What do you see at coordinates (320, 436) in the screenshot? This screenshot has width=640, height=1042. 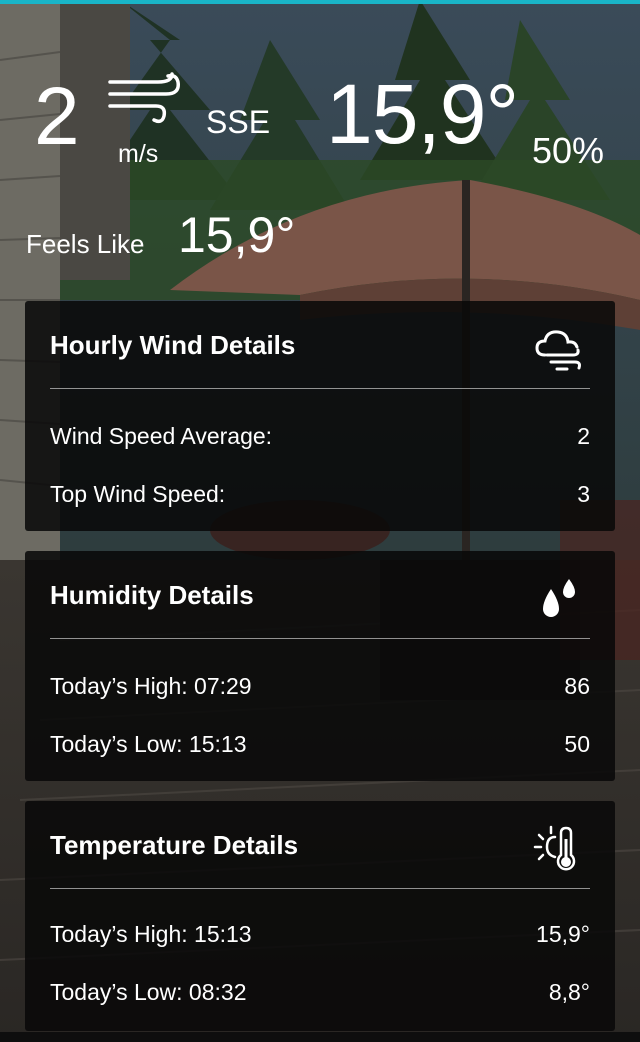 I see `list-item: Wind Speed Average: 2` at bounding box center [320, 436].